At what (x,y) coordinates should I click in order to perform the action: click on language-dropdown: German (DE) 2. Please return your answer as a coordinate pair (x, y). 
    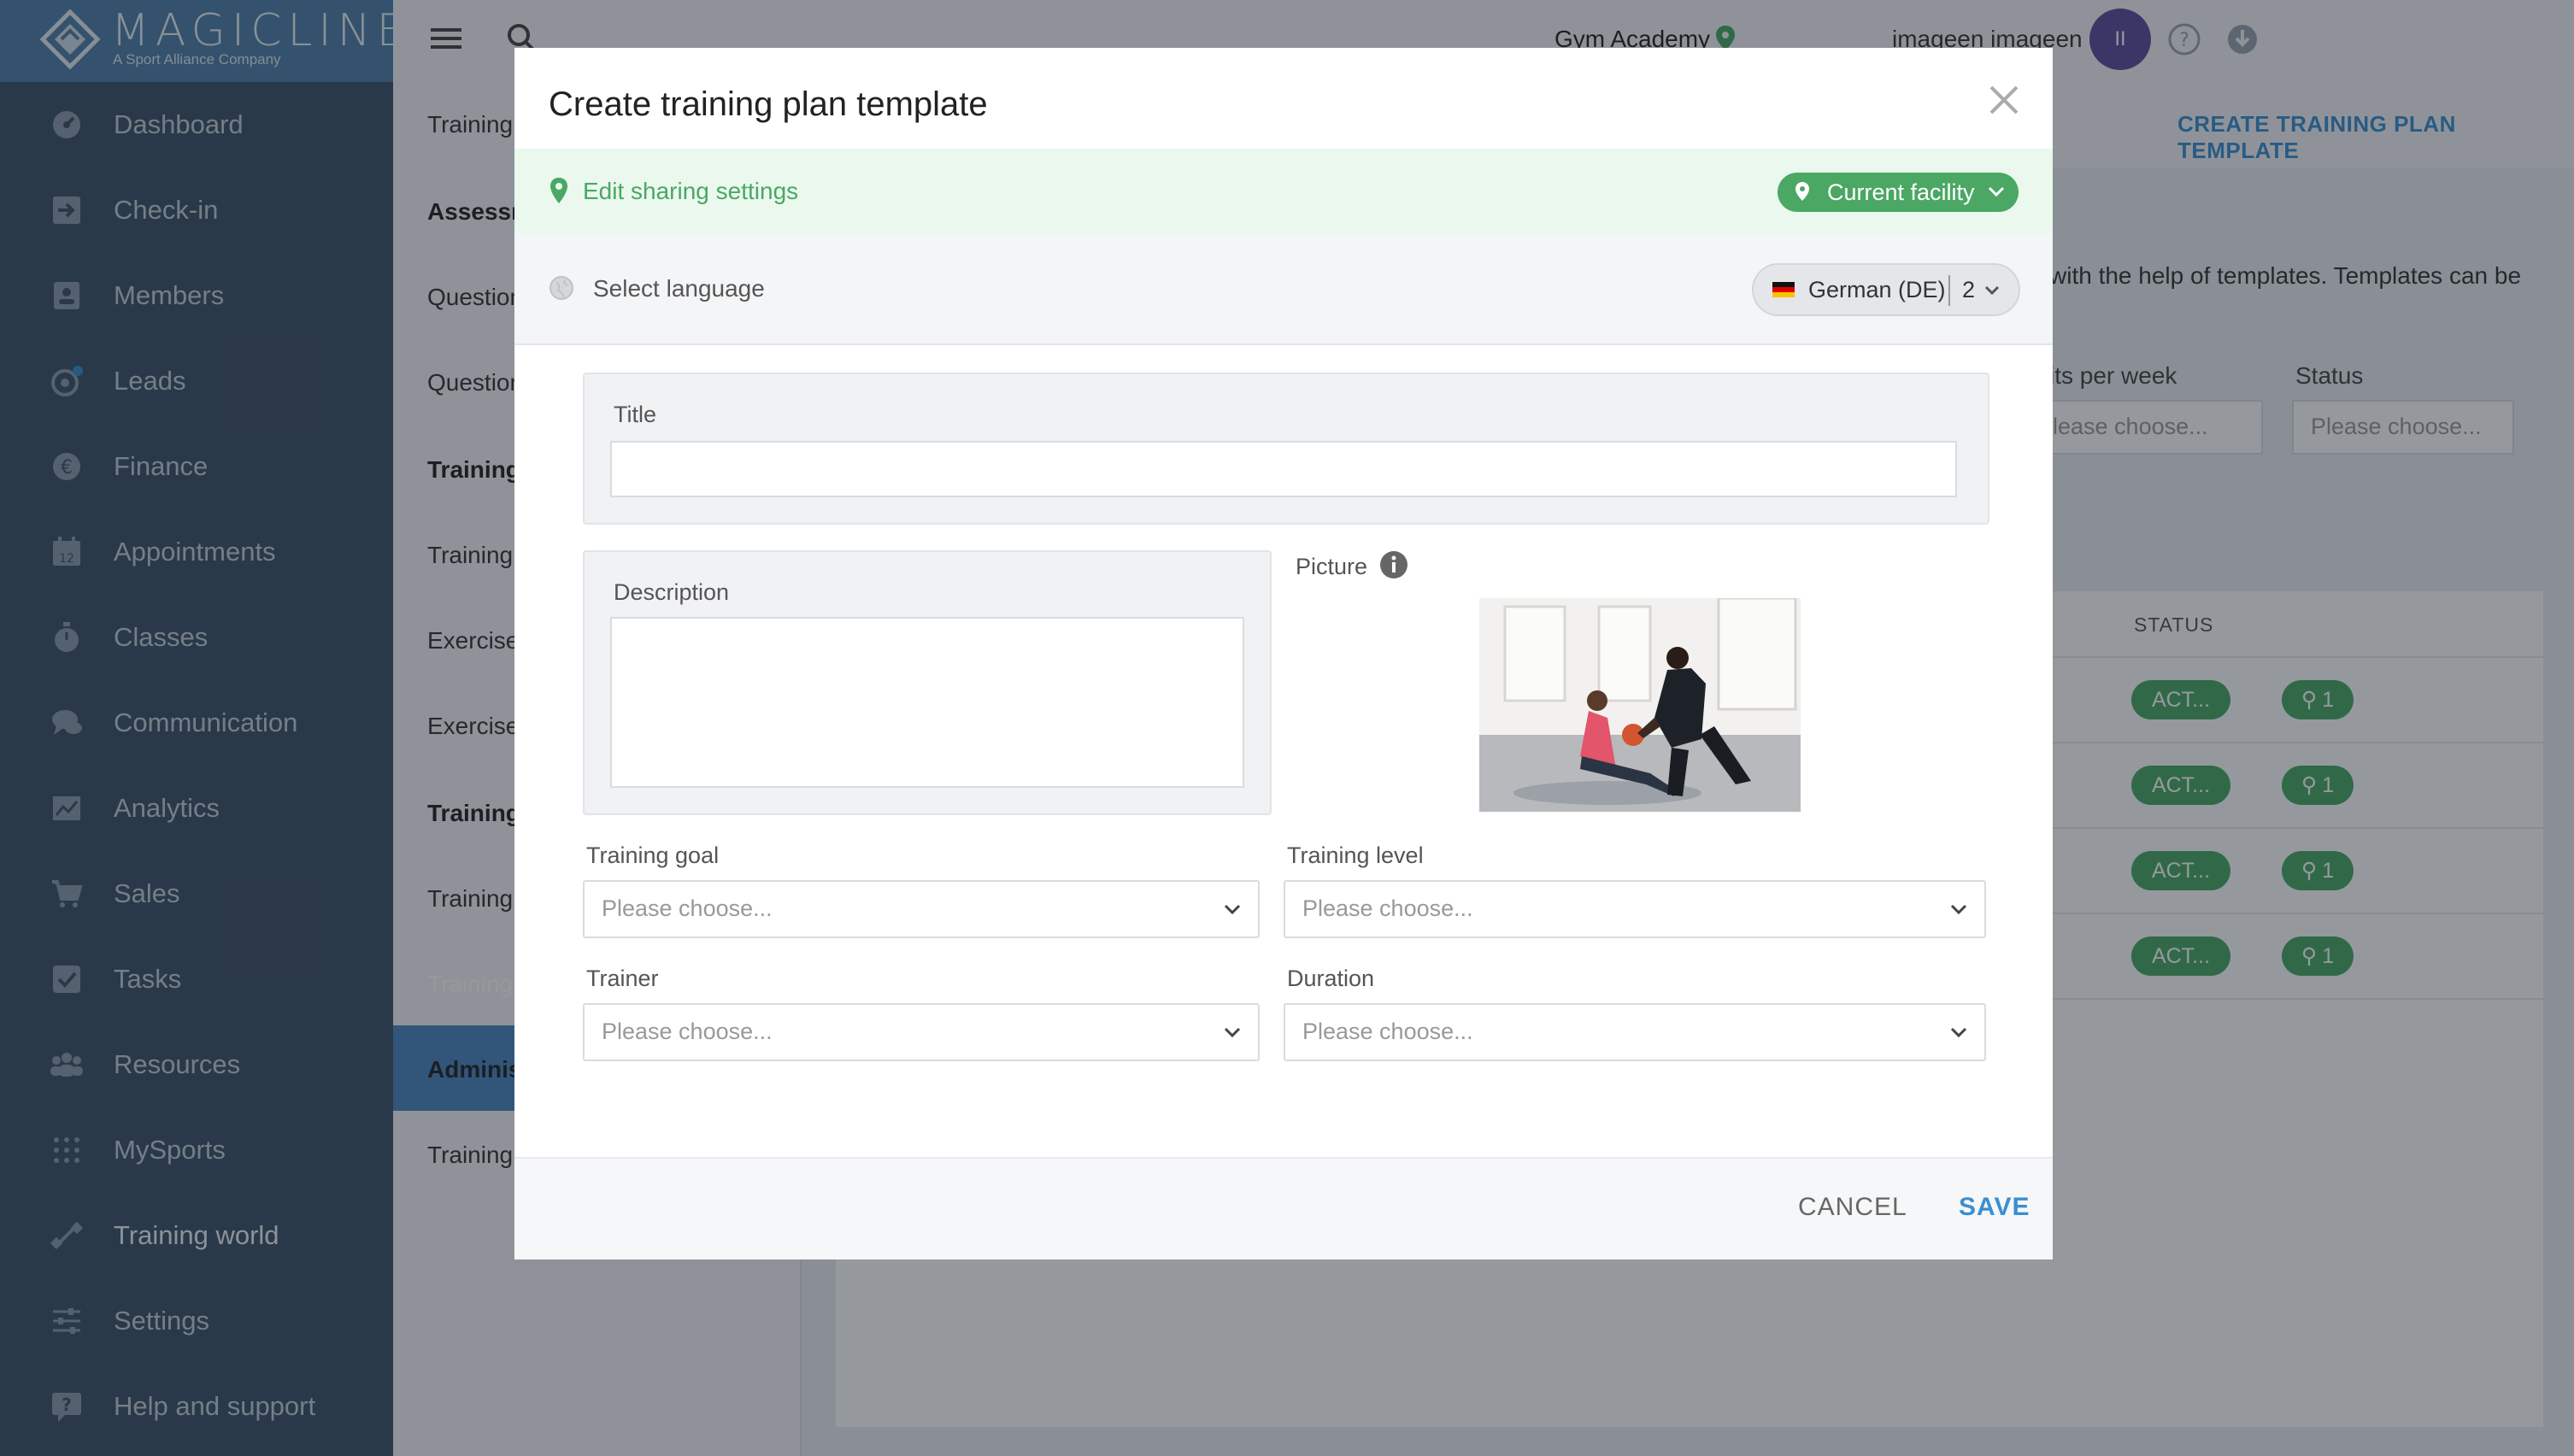
    Looking at the image, I should click on (1886, 290).